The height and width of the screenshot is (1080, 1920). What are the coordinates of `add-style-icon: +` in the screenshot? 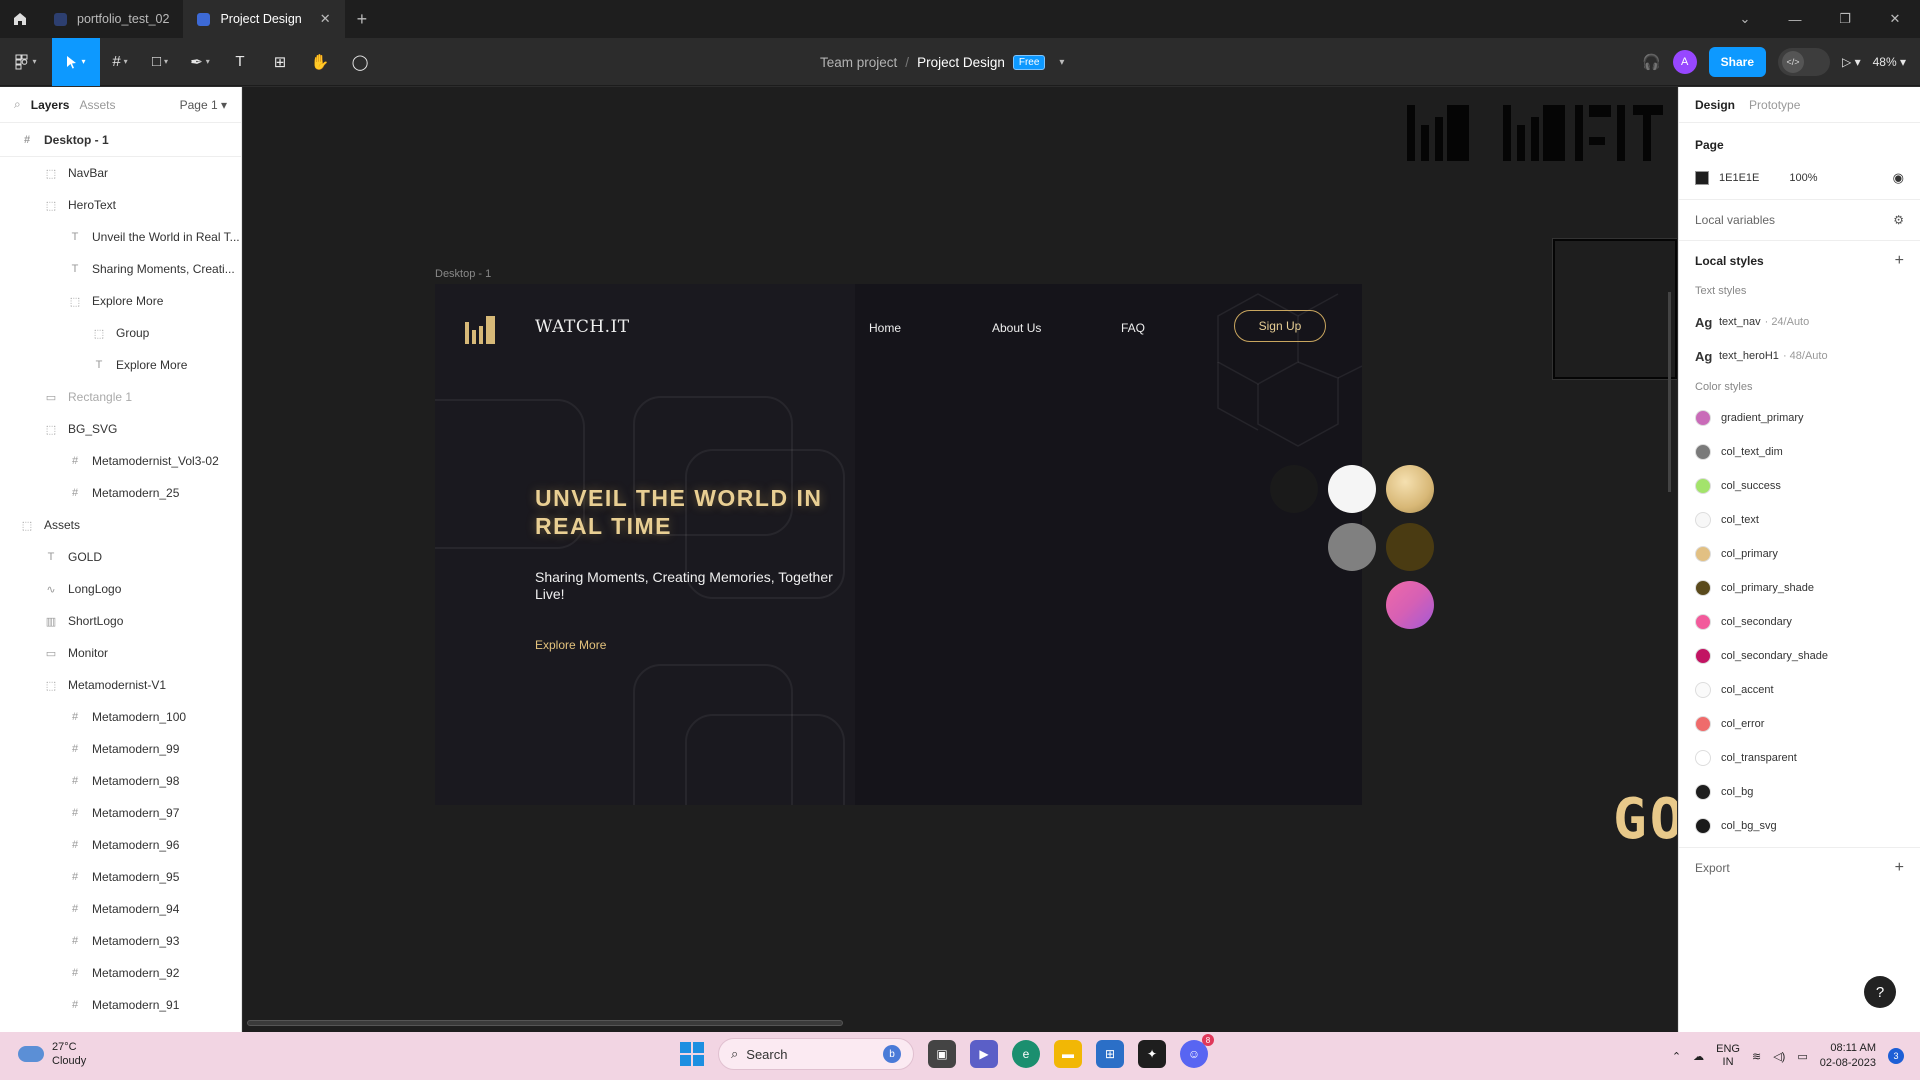 It's located at (1899, 261).